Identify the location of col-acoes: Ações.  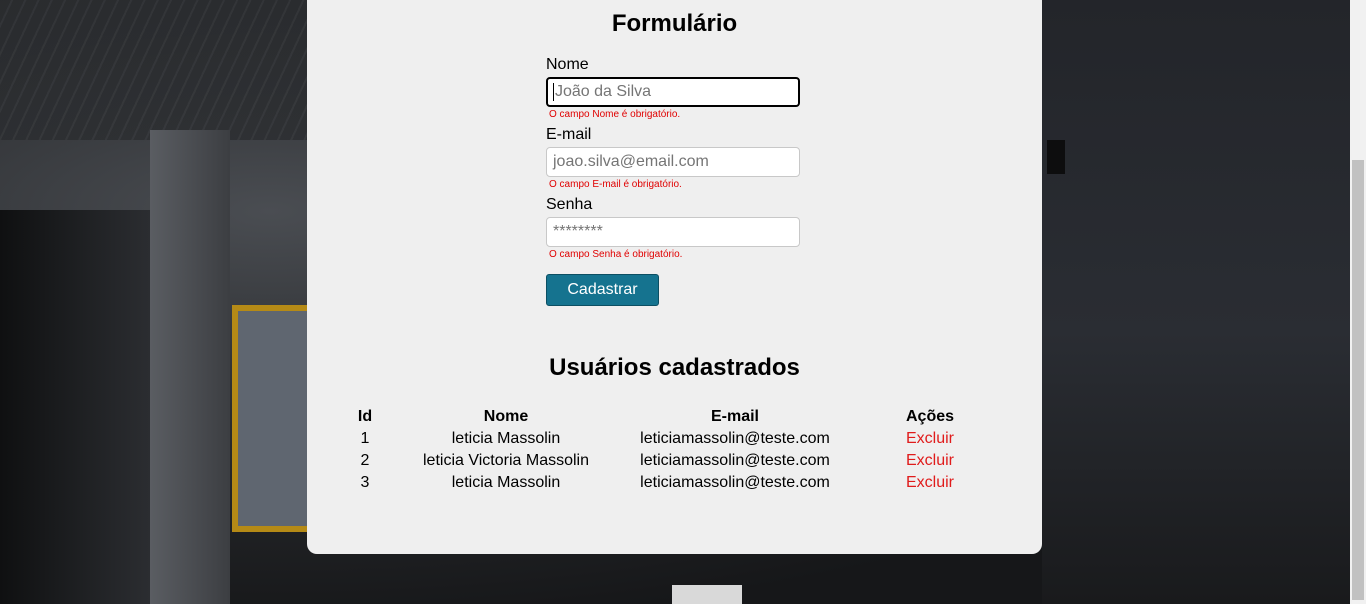
(930, 416).